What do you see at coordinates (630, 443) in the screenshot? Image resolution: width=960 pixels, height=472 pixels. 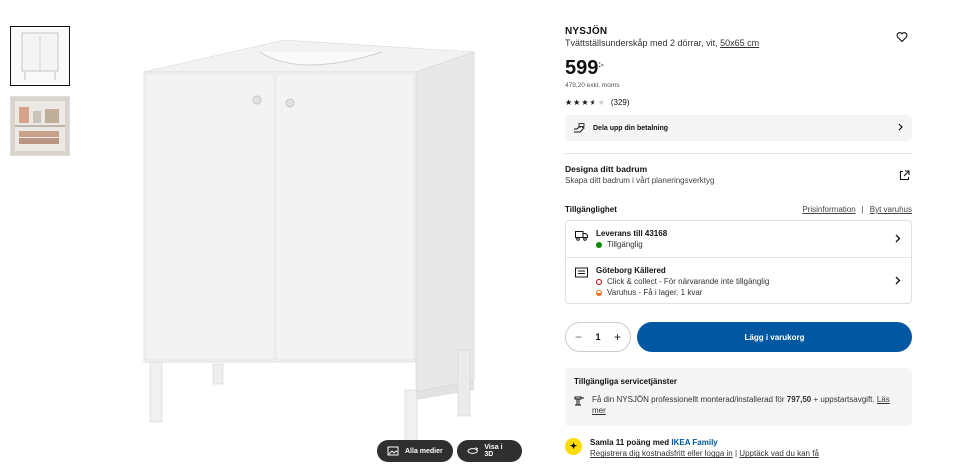 I see `family-title-prefix: Samla 11 poäng med` at bounding box center [630, 443].